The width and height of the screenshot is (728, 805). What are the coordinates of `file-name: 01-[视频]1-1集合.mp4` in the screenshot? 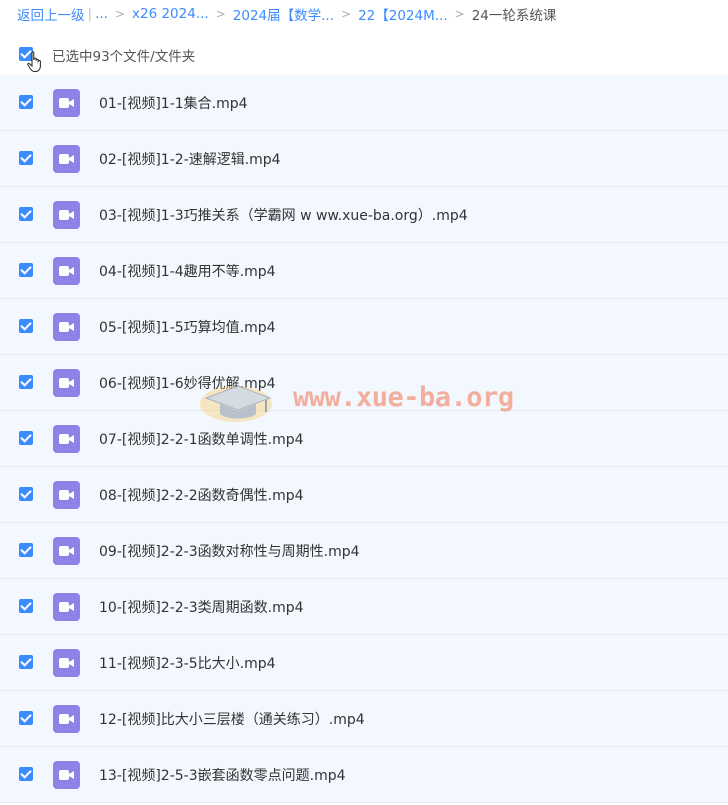 It's located at (173, 103).